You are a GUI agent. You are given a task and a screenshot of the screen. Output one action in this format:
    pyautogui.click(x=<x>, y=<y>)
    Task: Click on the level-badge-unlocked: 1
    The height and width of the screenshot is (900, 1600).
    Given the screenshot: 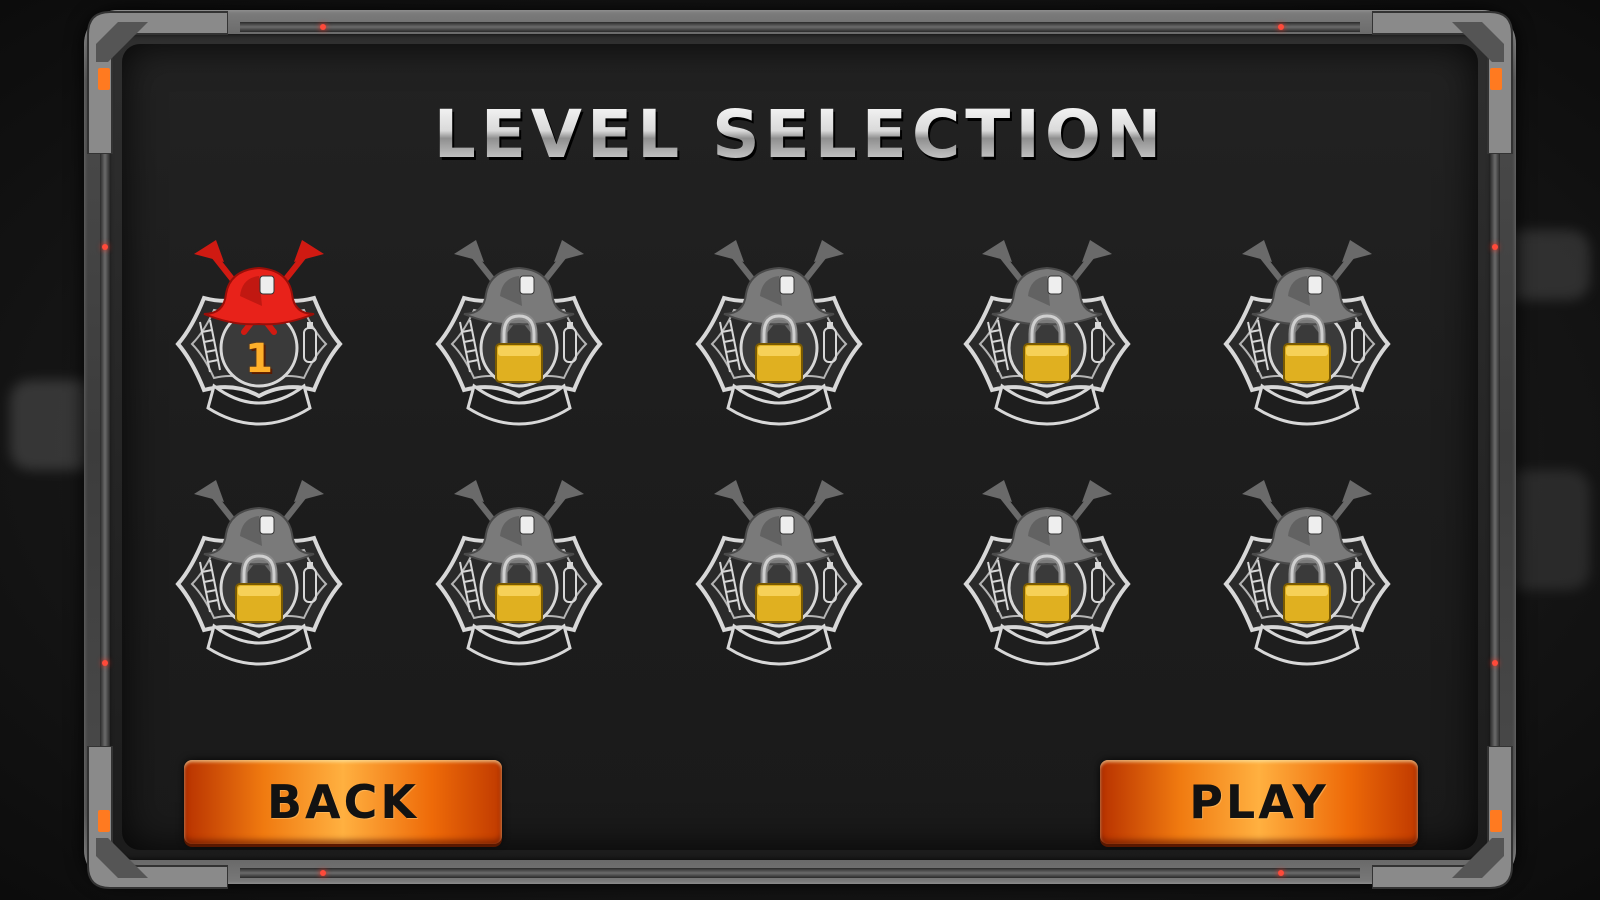 What is the action you would take?
    pyautogui.click(x=259, y=341)
    